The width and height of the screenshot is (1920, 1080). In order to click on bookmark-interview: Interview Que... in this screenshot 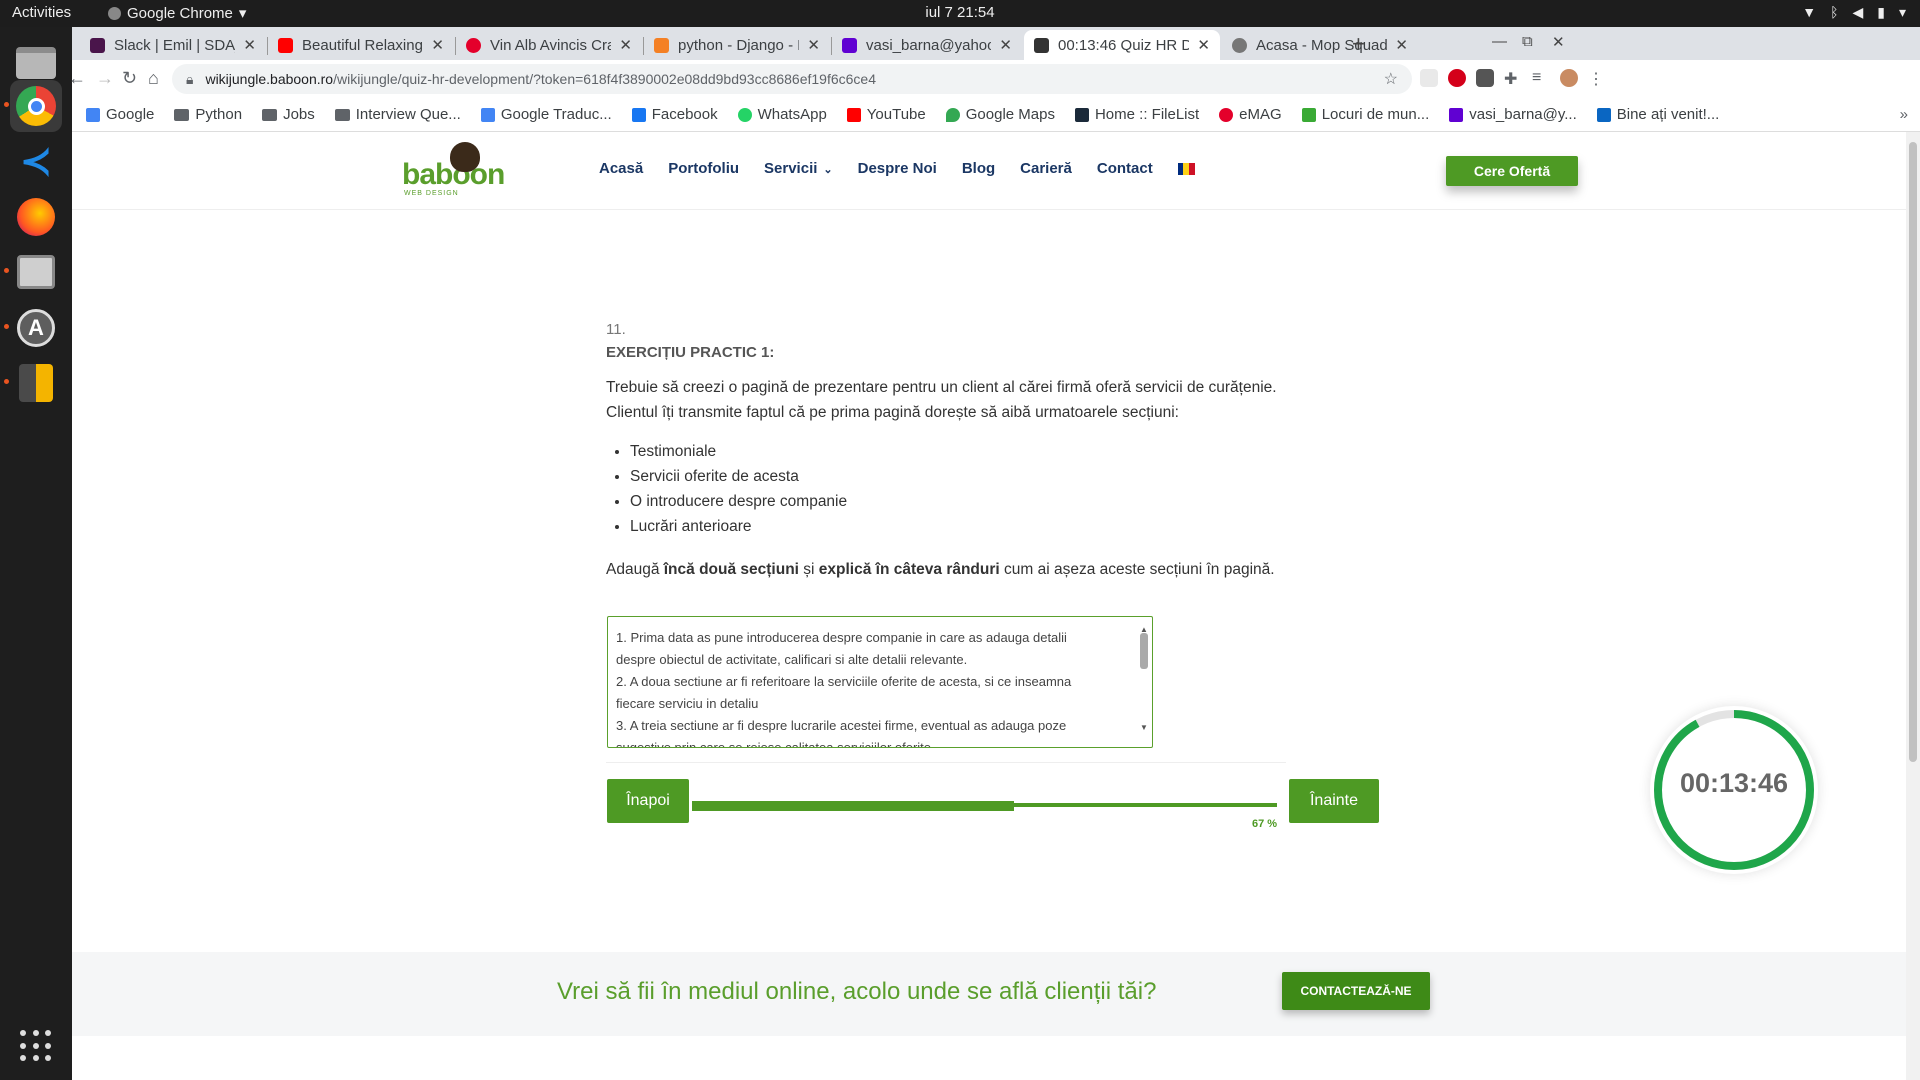, I will do `click(397, 114)`.